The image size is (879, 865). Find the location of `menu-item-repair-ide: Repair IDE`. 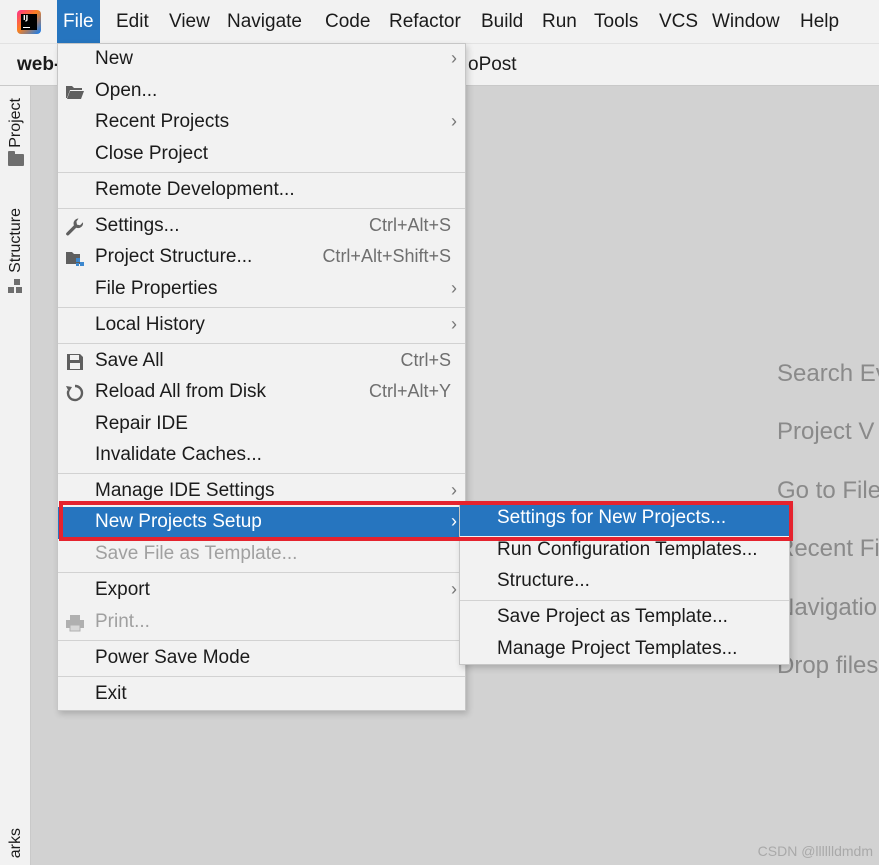

menu-item-repair-ide: Repair IDE is located at coordinates (261, 425).